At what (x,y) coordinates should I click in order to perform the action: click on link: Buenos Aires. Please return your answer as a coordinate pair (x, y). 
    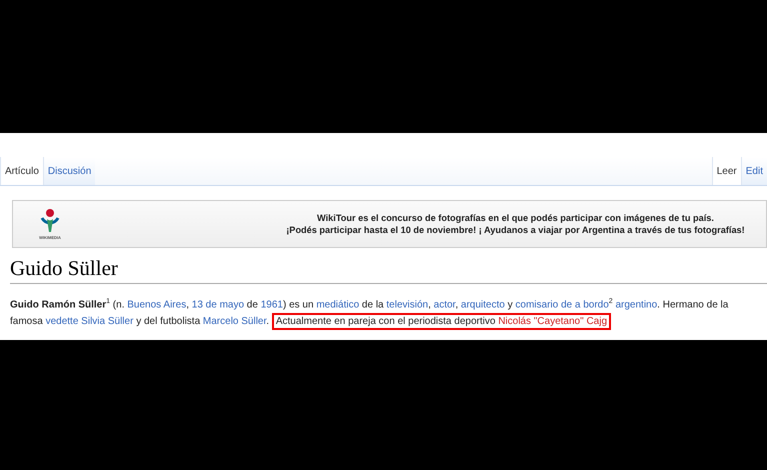
    Looking at the image, I should click on (156, 304).